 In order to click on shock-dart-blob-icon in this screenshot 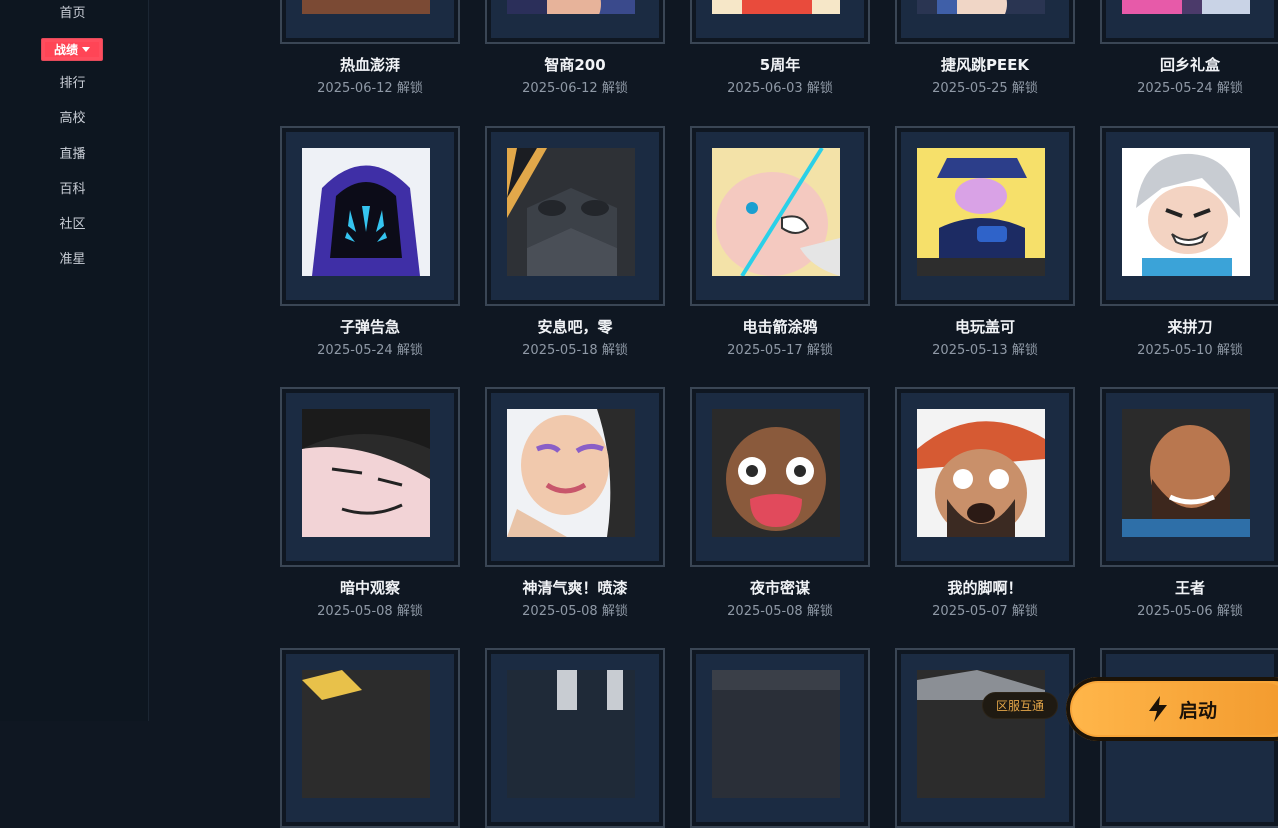, I will do `click(776, 212)`.